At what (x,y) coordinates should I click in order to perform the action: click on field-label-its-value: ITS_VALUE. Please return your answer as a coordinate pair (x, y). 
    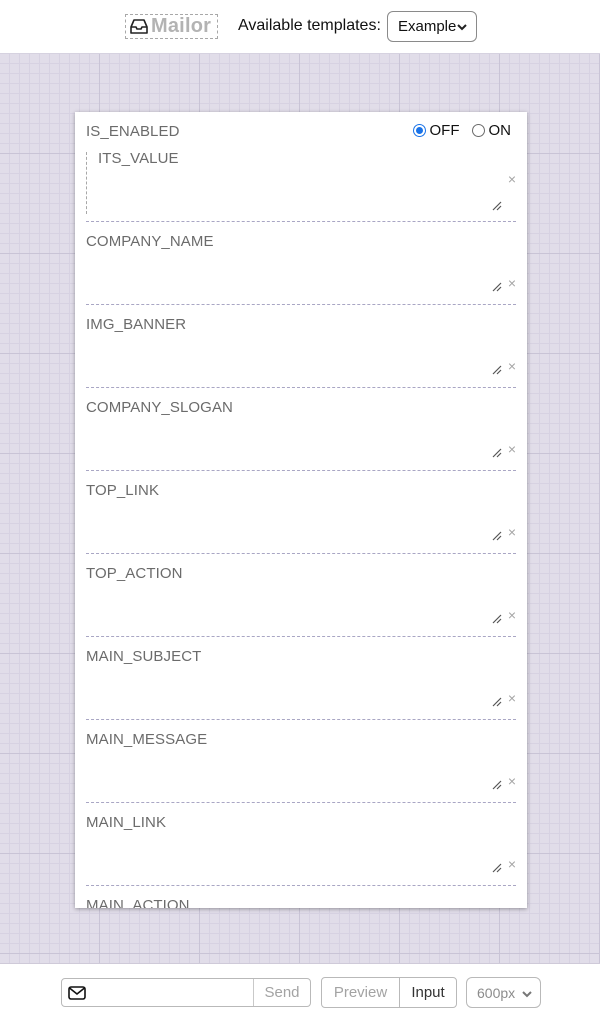
    Looking at the image, I should click on (138, 158).